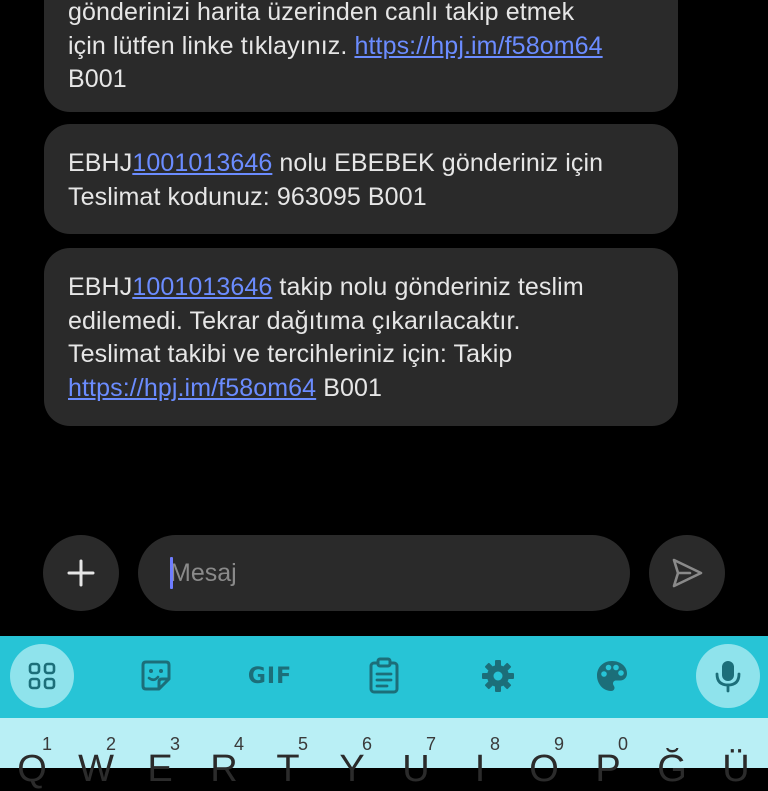 Image resolution: width=768 pixels, height=791 pixels. What do you see at coordinates (171, 573) in the screenshot?
I see `text-cursor` at bounding box center [171, 573].